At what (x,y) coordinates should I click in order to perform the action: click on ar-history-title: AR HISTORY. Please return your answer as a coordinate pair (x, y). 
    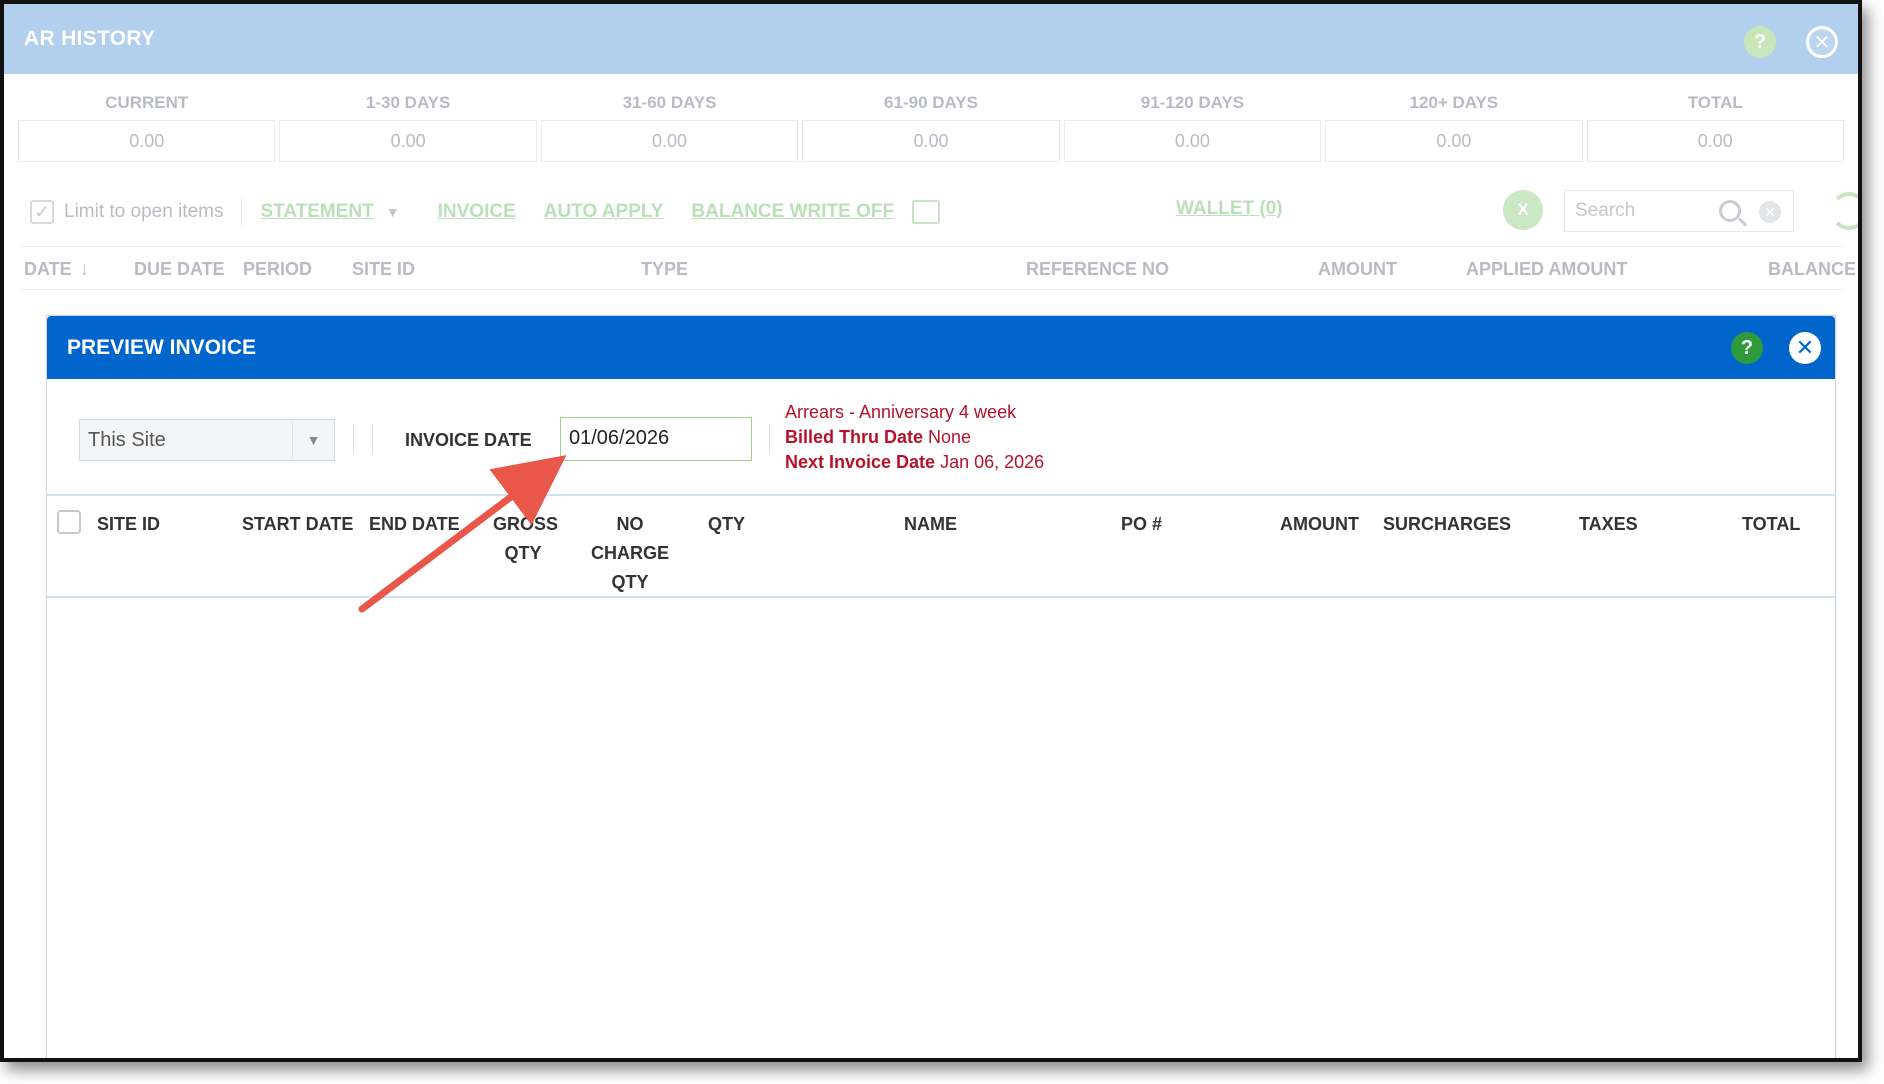
    Looking at the image, I should click on (90, 38).